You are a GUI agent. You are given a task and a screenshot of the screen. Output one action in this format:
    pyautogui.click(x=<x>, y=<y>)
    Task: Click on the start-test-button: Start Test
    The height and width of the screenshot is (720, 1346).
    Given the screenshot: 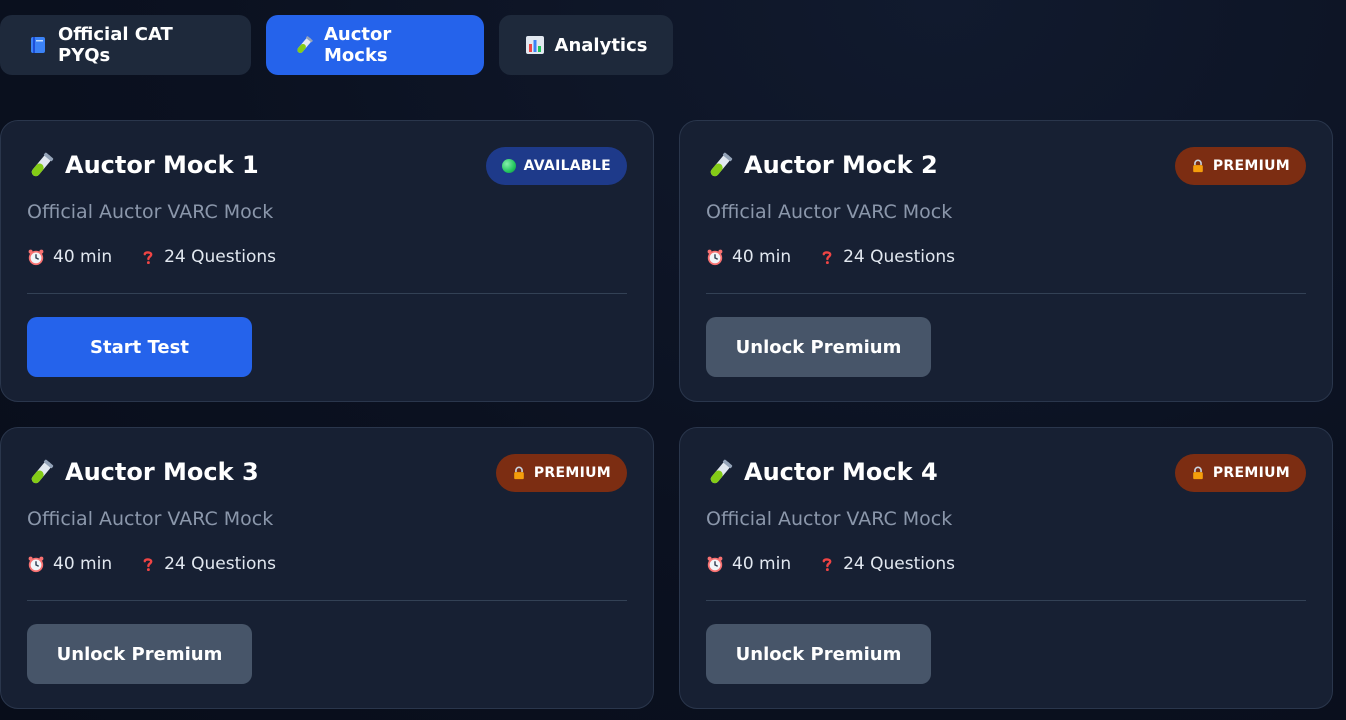 What is the action you would take?
    pyautogui.click(x=139, y=347)
    